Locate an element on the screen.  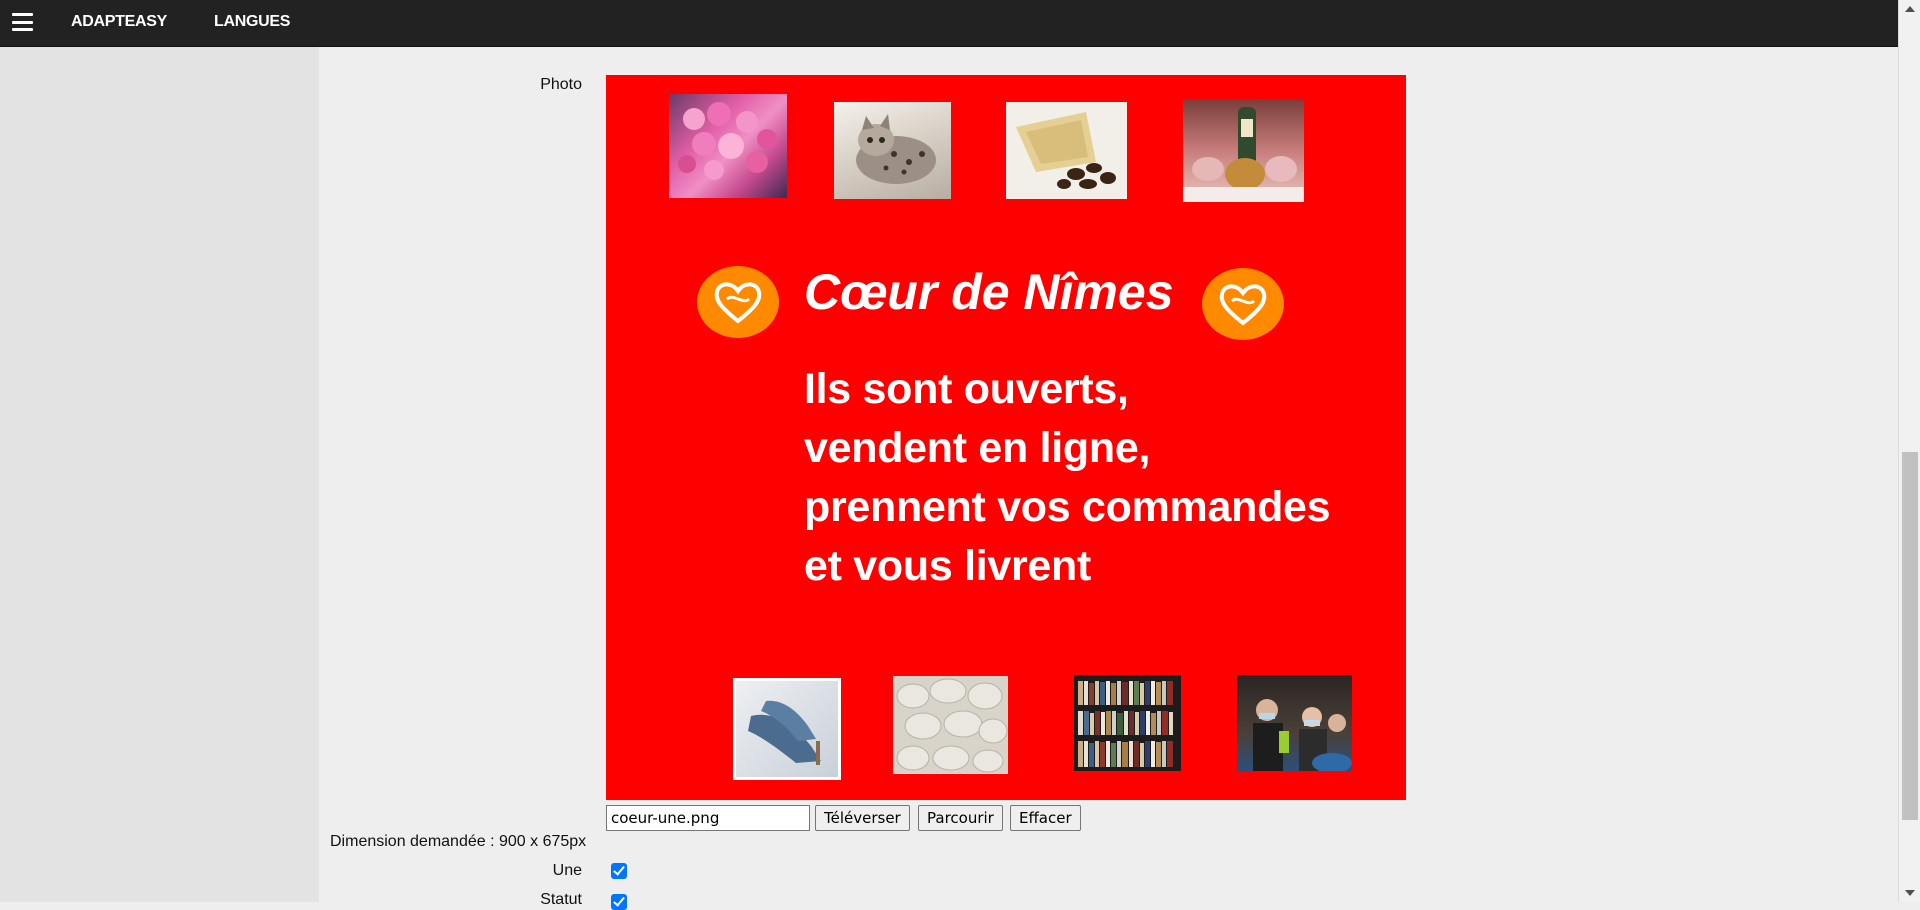
statut-label: Statut is located at coordinates (561, 899).